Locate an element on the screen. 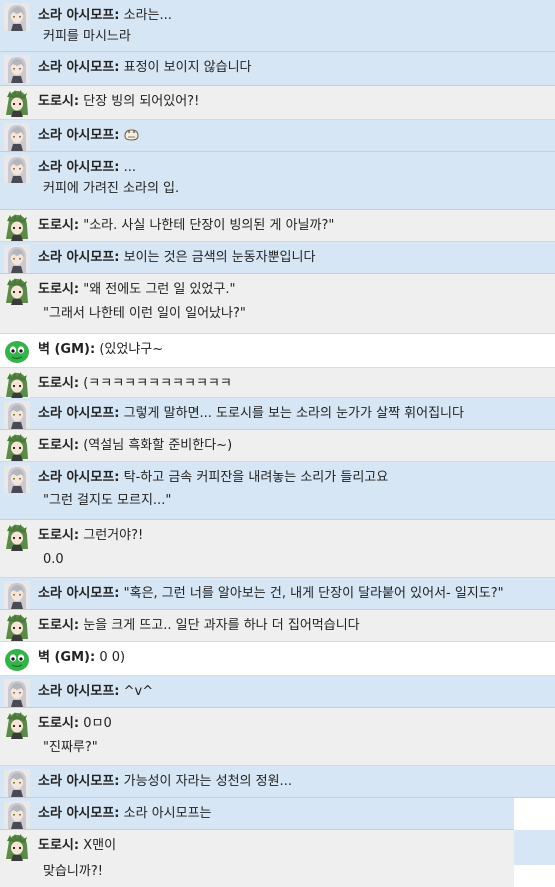 Image resolution: width=555 pixels, height=887 pixels. message-text-2: "진짜루?" is located at coordinates (70, 747).